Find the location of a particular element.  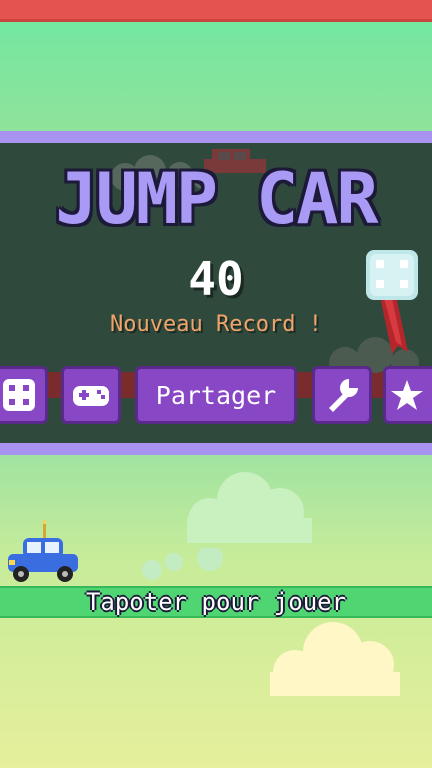

tap-to-play-bar: Tapoter pour jouer is located at coordinates (216, 602).